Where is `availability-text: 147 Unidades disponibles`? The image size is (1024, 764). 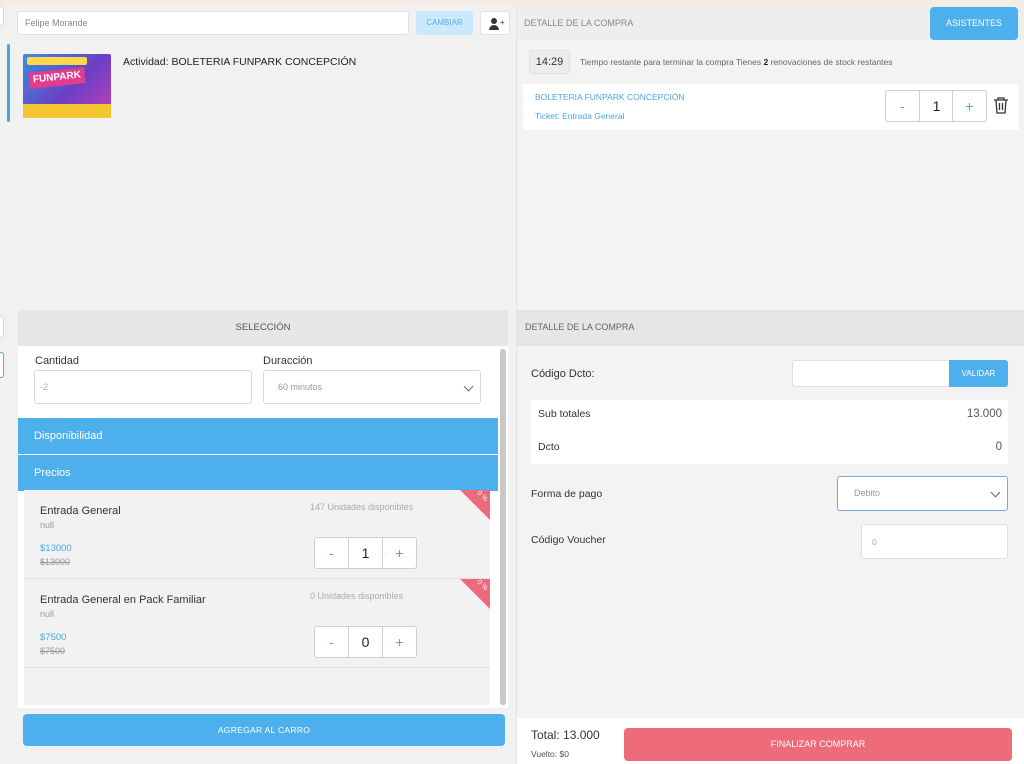
availability-text: 147 Unidades disponibles is located at coordinates (362, 507).